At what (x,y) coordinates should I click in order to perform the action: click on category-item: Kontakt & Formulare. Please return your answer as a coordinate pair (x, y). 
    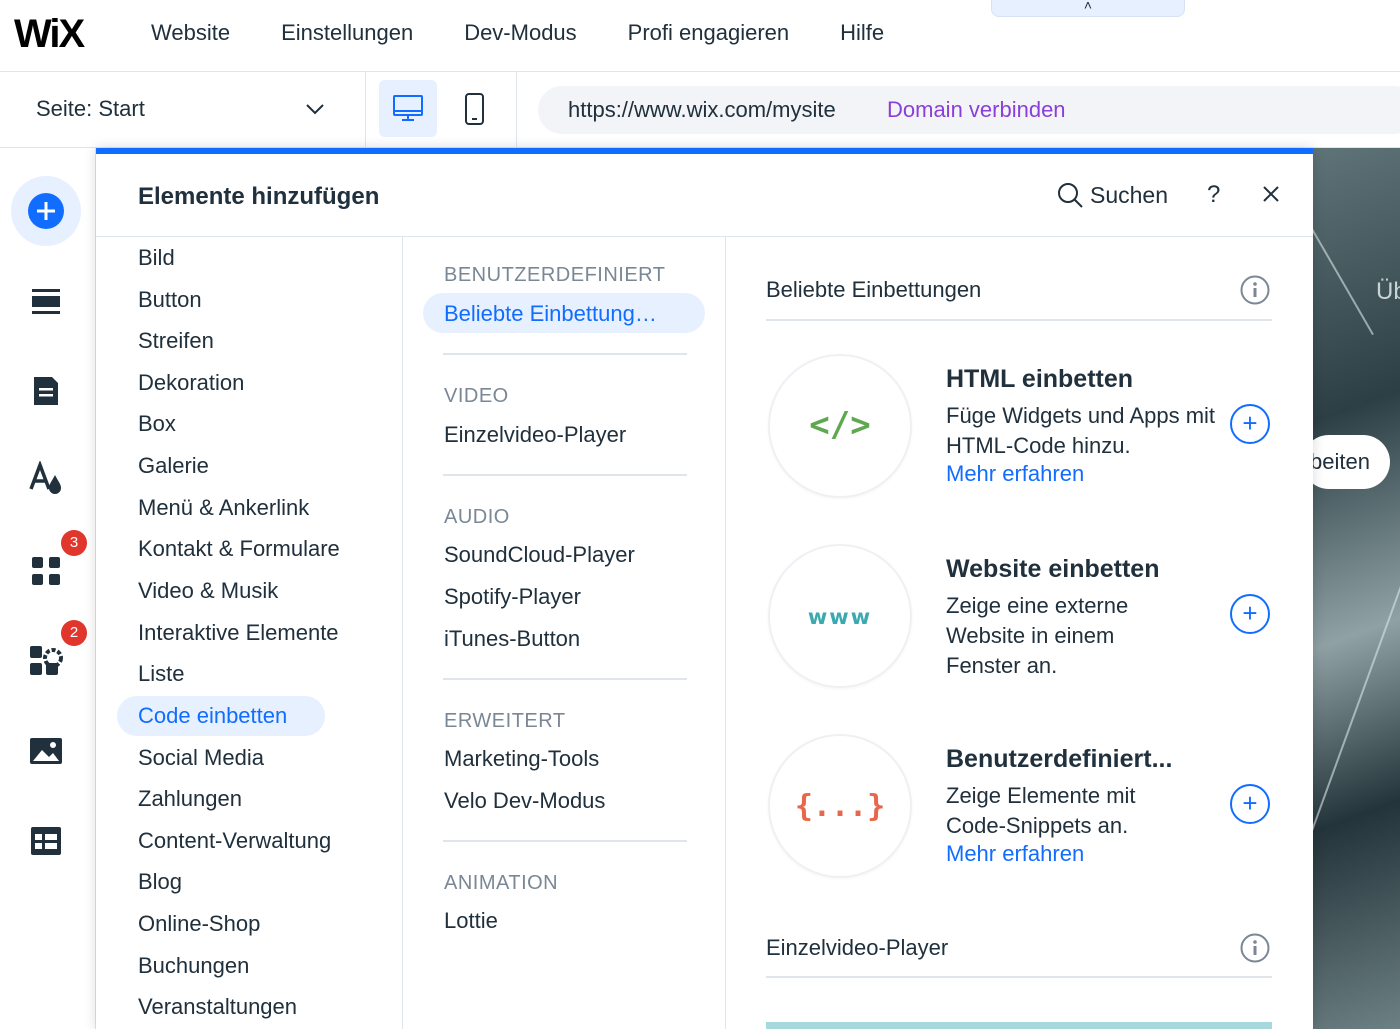
    Looking at the image, I should click on (239, 549).